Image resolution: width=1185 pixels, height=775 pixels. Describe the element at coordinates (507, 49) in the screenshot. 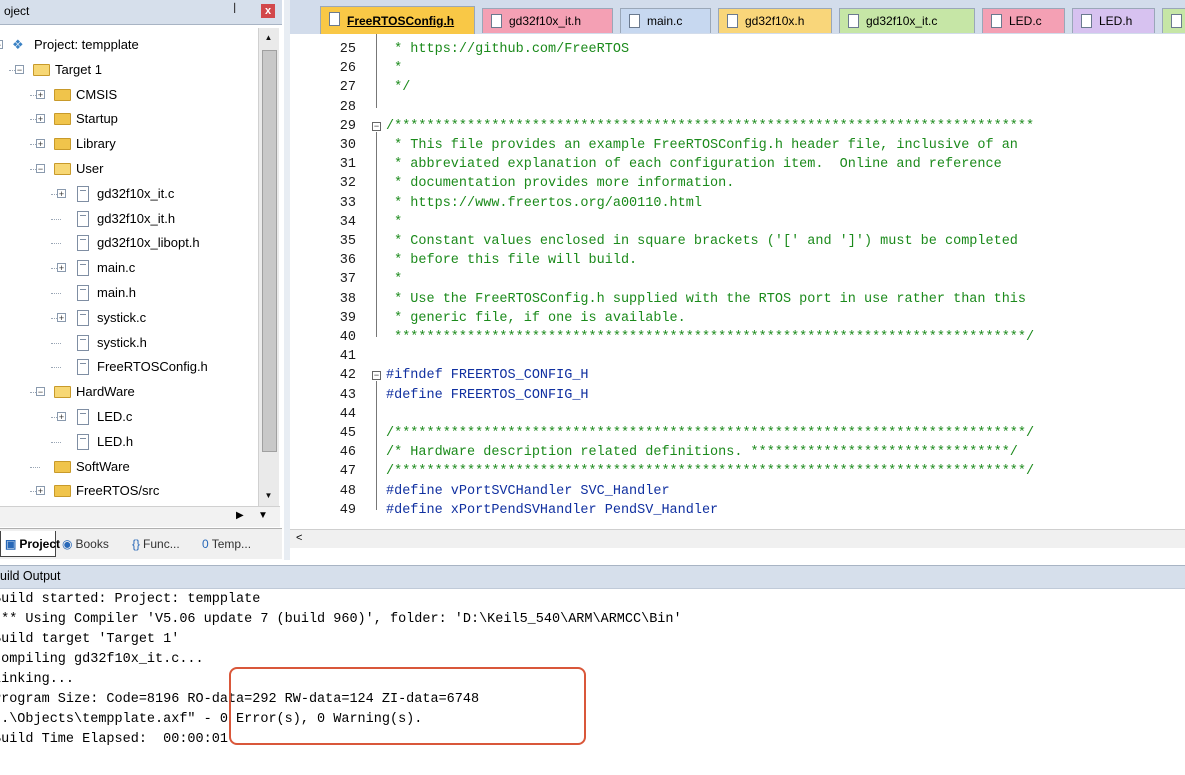

I see `code-line: * https://github.com/FreeRTOS` at that location.